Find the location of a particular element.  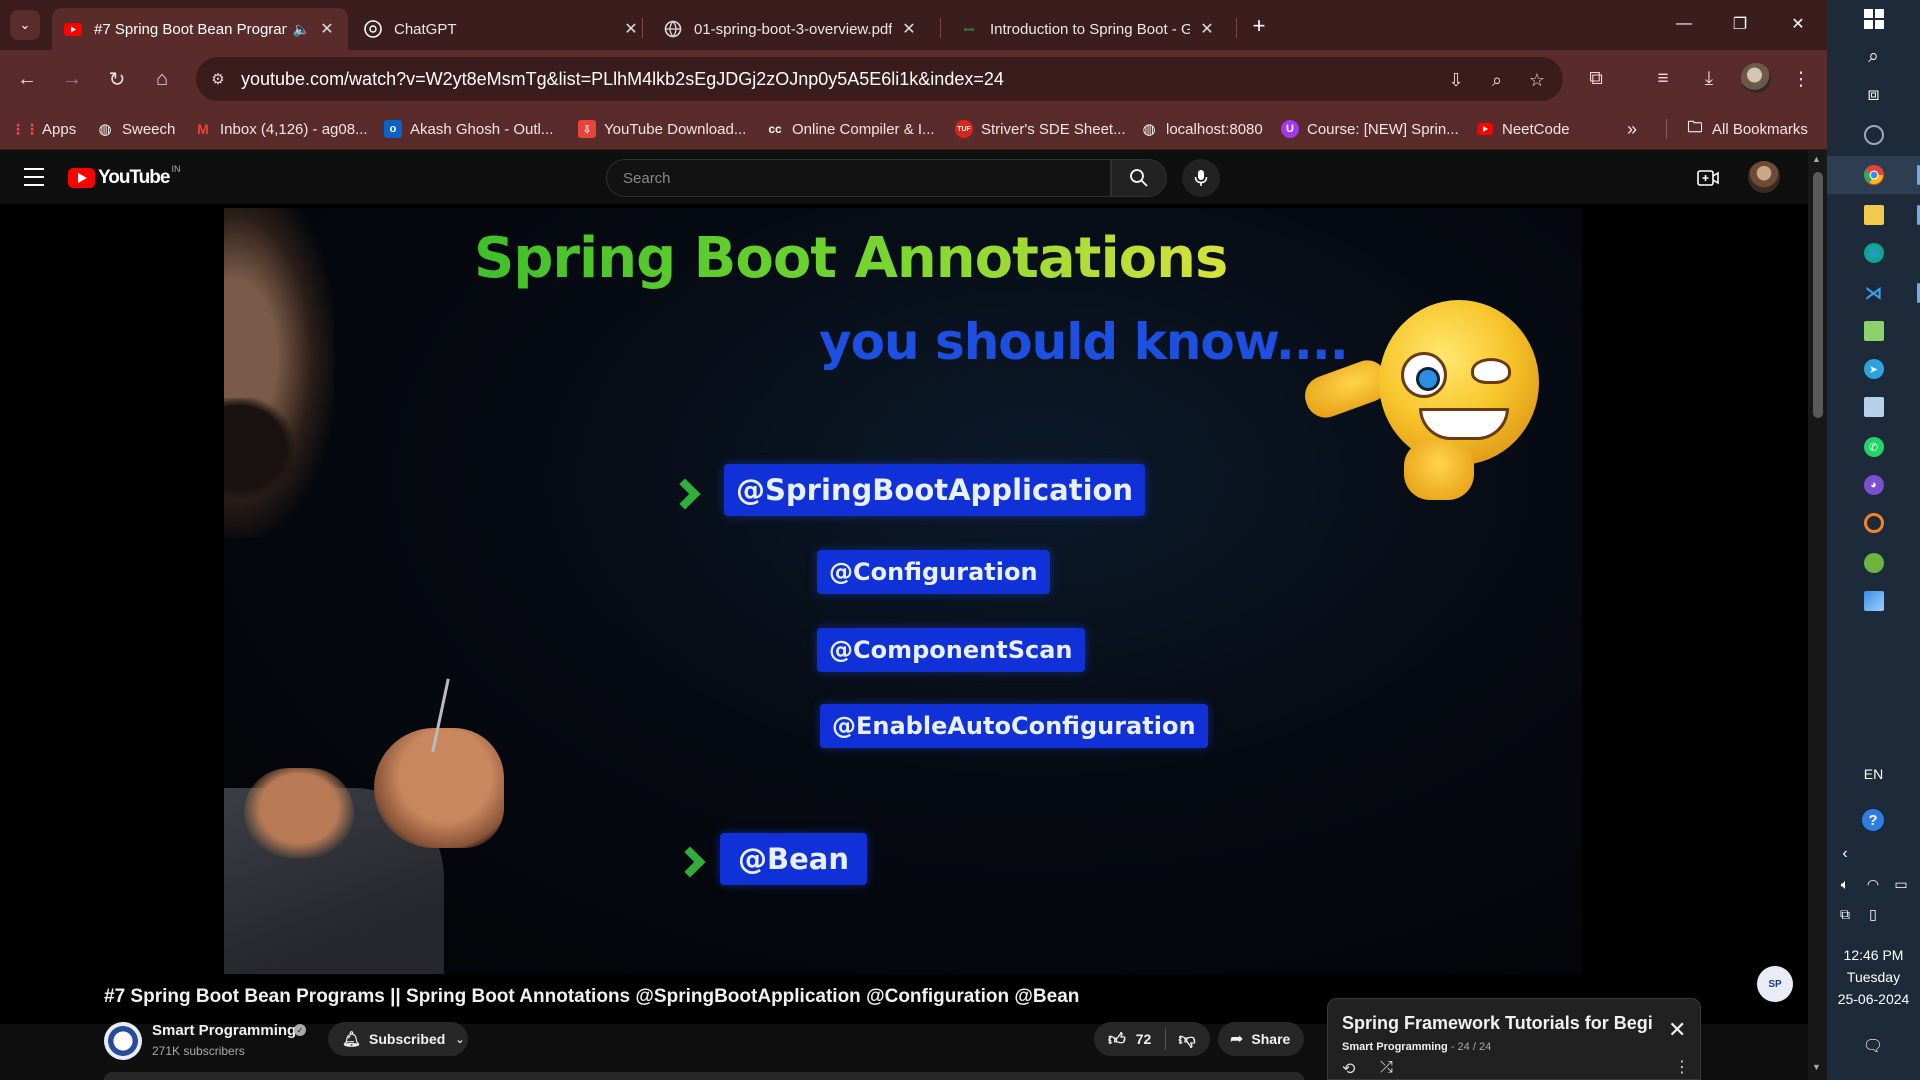

more-options-icon: ⋮ is located at coordinates (1682, 1067).